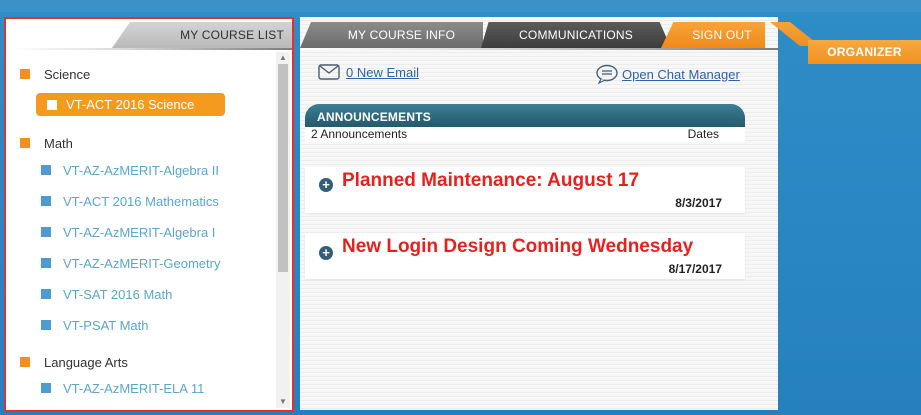  Describe the element at coordinates (106, 325) in the screenshot. I see `course-label: VT-PSAT Math` at that location.